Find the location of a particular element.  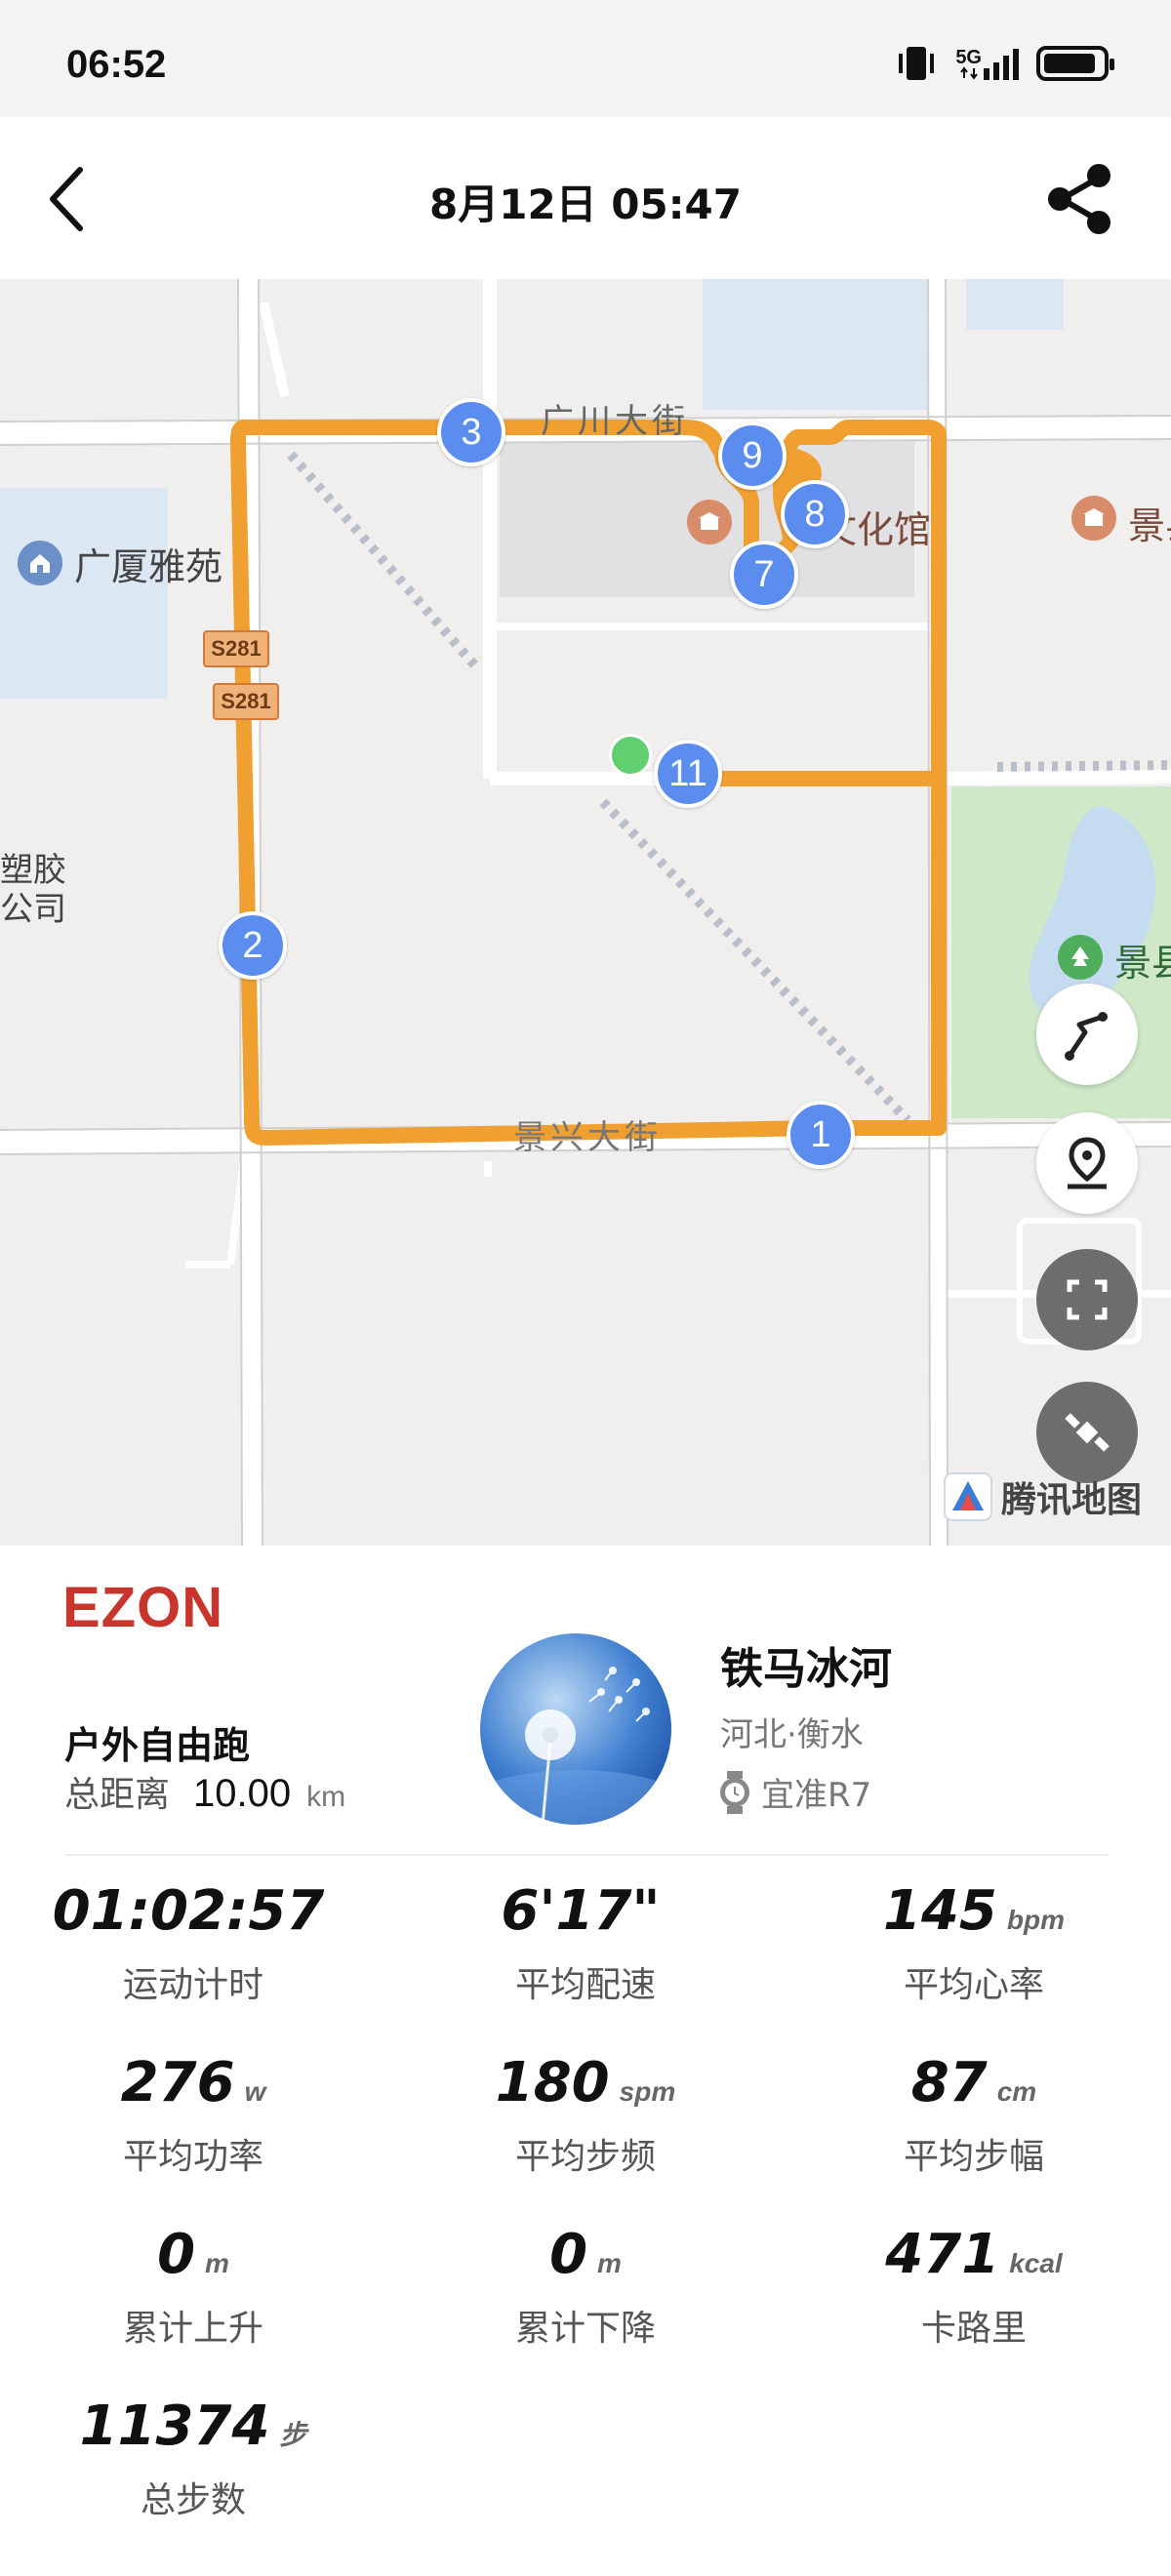

stat-pace: 6'17" 平均配速 is located at coordinates (585, 1943).